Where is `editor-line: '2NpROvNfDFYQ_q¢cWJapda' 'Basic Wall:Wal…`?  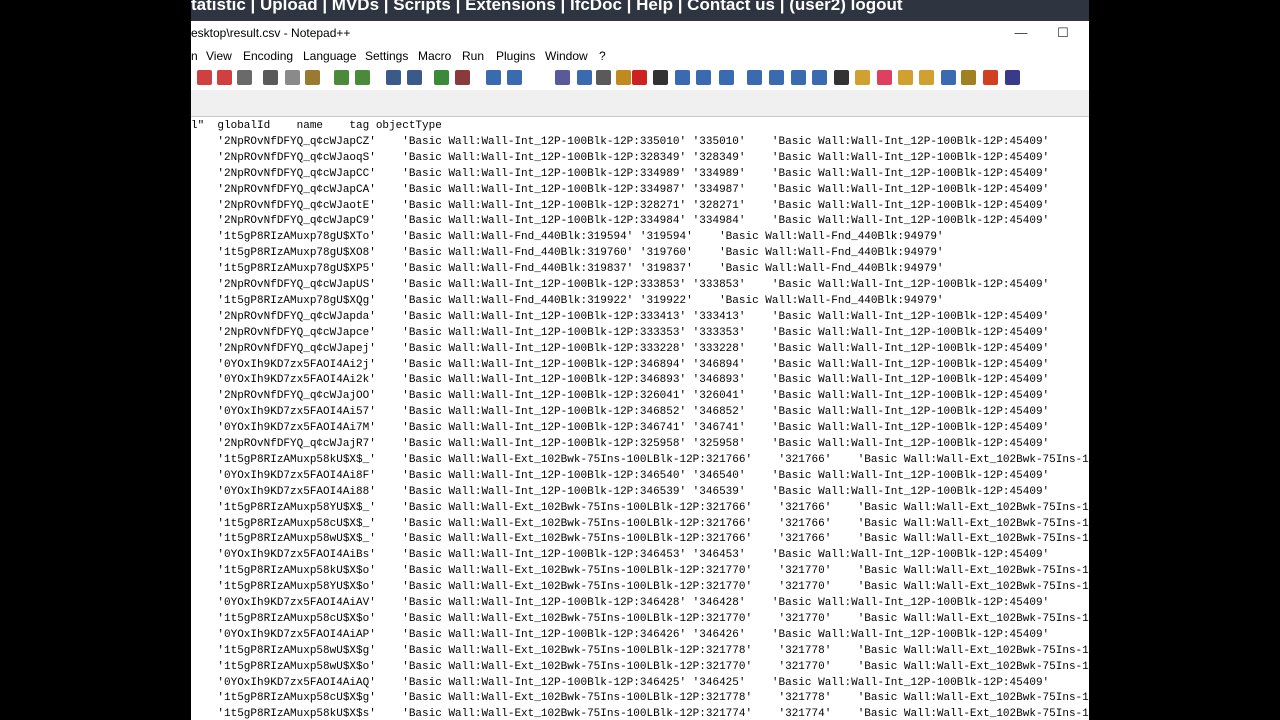 editor-line: '2NpROvNfDFYQ_q¢cWJapda' 'Basic Wall:Wal… is located at coordinates (620, 317).